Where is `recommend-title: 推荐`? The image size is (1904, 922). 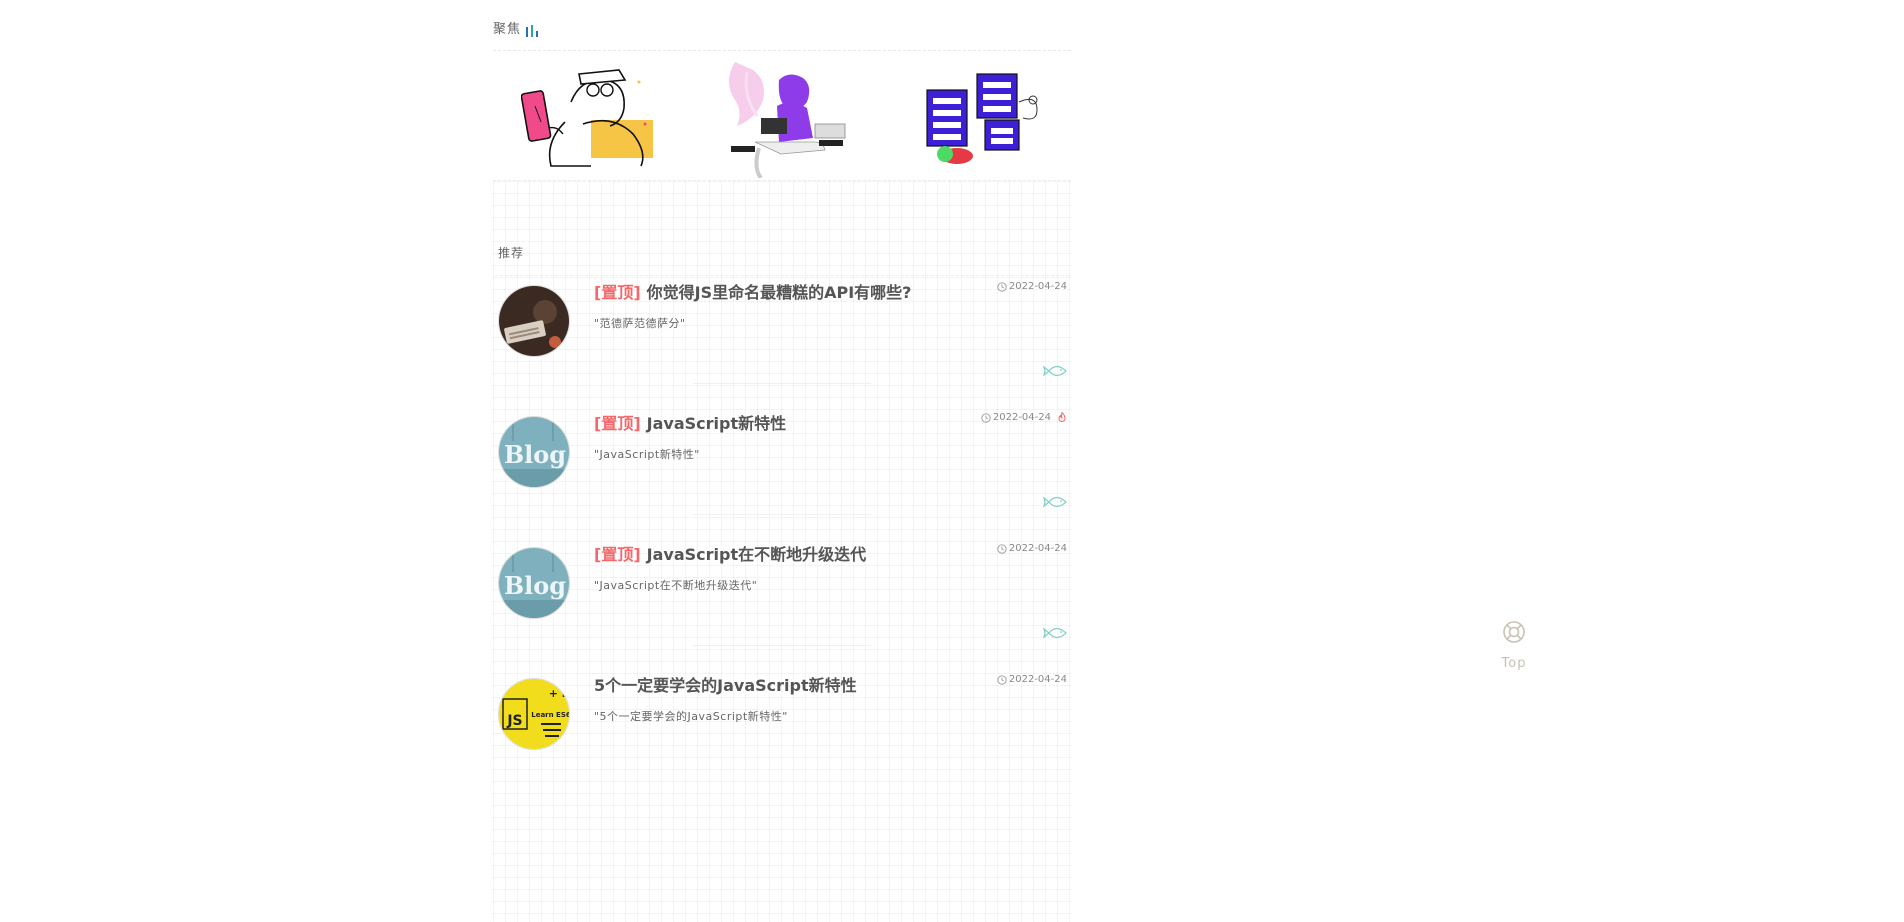 recommend-title: 推荐 is located at coordinates (511, 253).